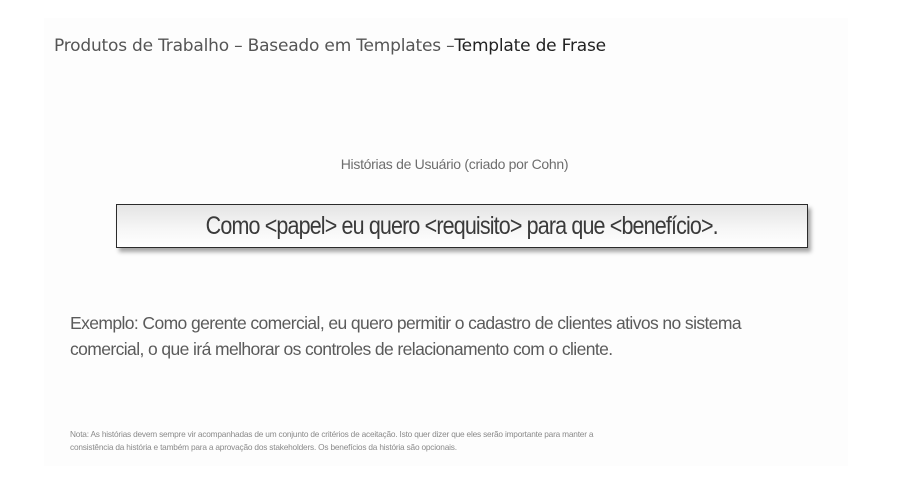 Image resolution: width=909 pixels, height=498 pixels. What do you see at coordinates (454, 164) in the screenshot?
I see `subtitle: Histórias de Usuário (criado por Cohn)` at bounding box center [454, 164].